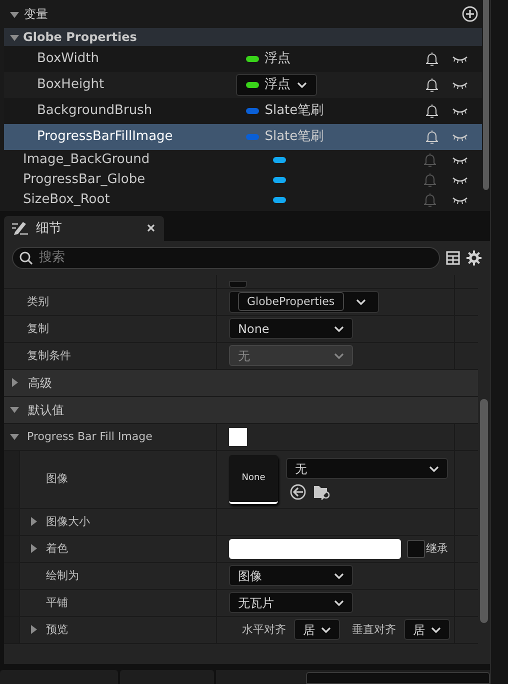 The width and height of the screenshot is (508, 684). Describe the element at coordinates (40, 383) in the screenshot. I see `section-title: 高级` at that location.